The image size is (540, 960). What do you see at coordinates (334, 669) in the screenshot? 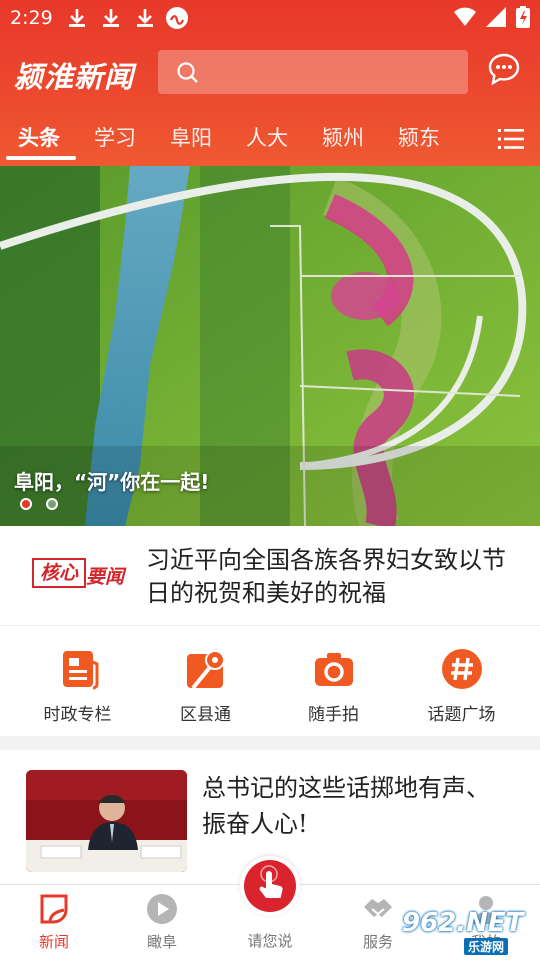
I see `camera-icon` at bounding box center [334, 669].